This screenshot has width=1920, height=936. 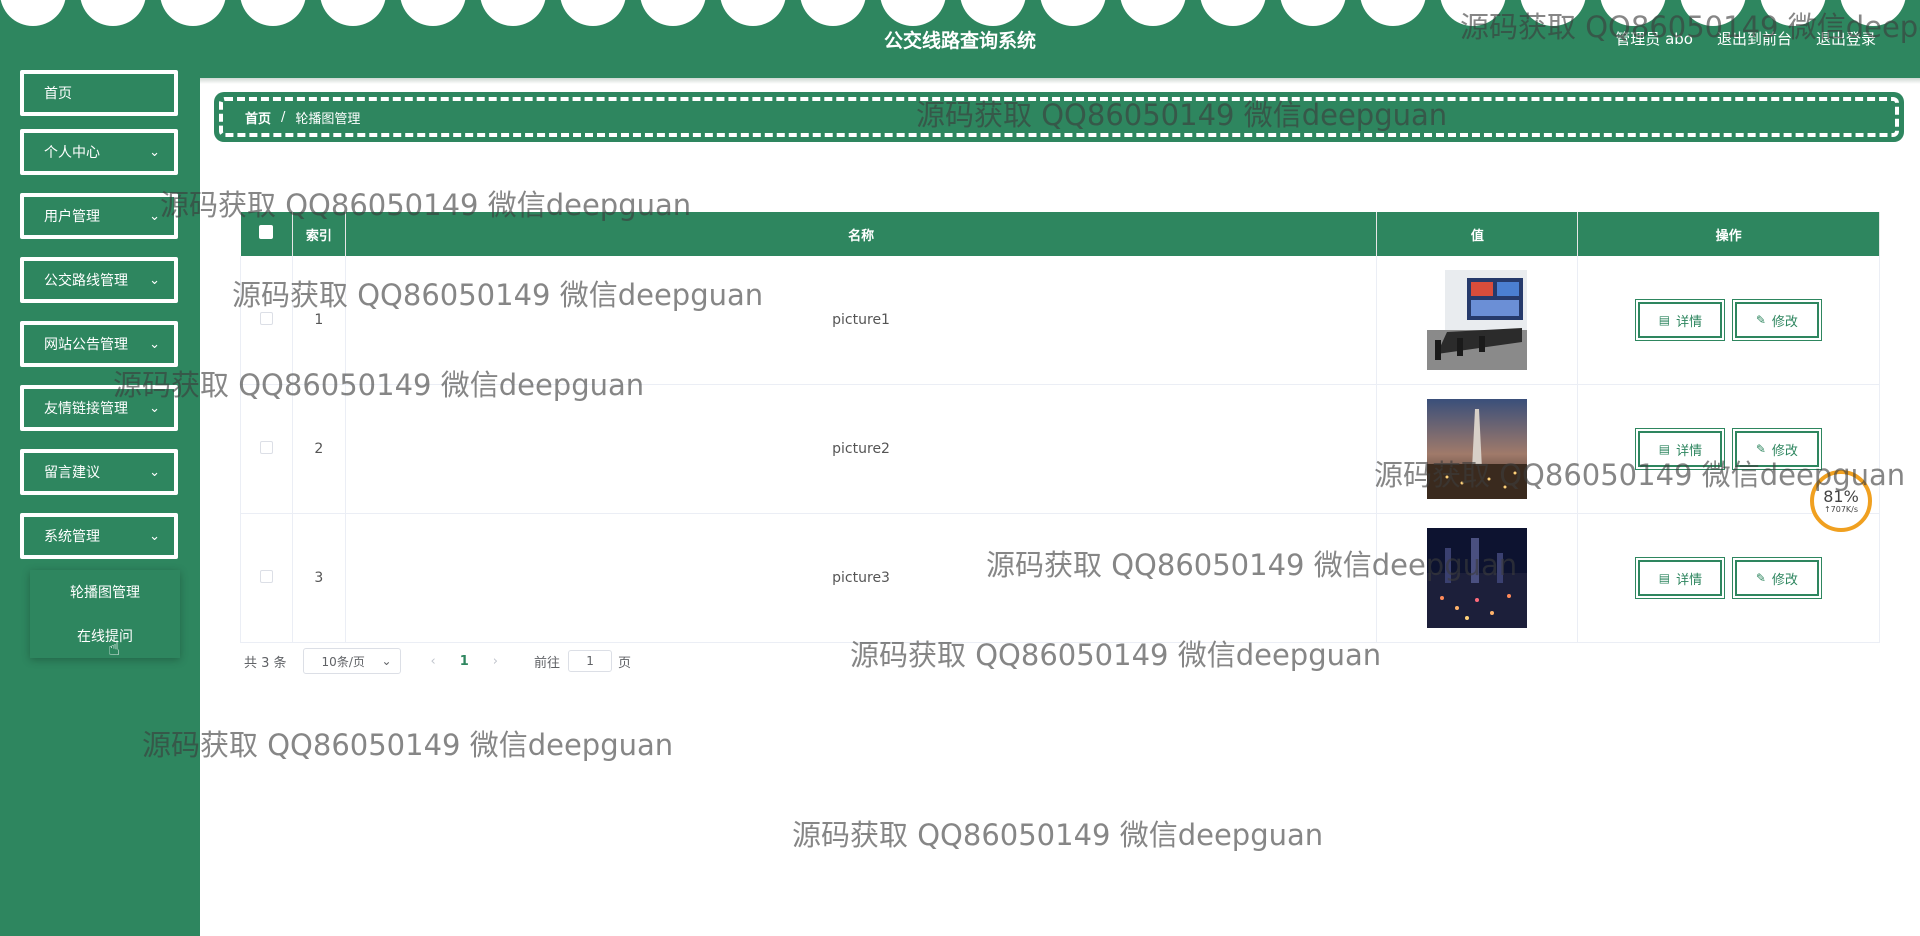 What do you see at coordinates (105, 636) in the screenshot?
I see `submenu-item-online-question: 在线提问` at bounding box center [105, 636].